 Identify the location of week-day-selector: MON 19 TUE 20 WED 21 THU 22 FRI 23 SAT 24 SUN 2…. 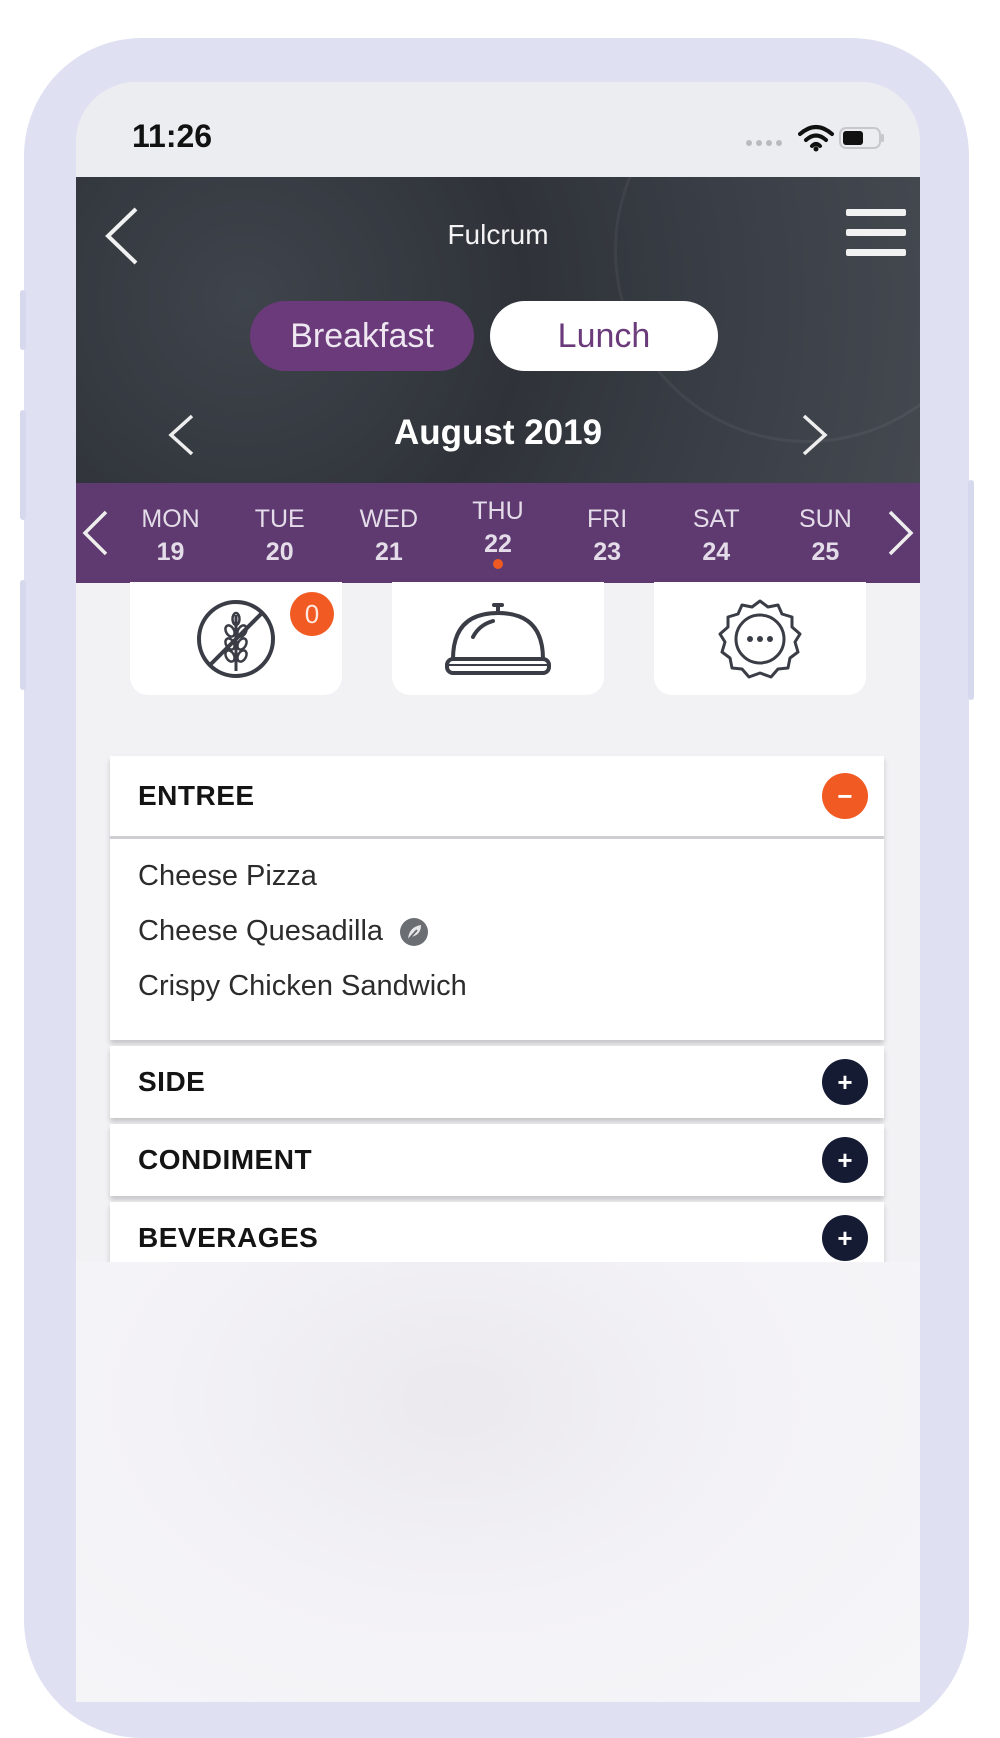
(498, 533).